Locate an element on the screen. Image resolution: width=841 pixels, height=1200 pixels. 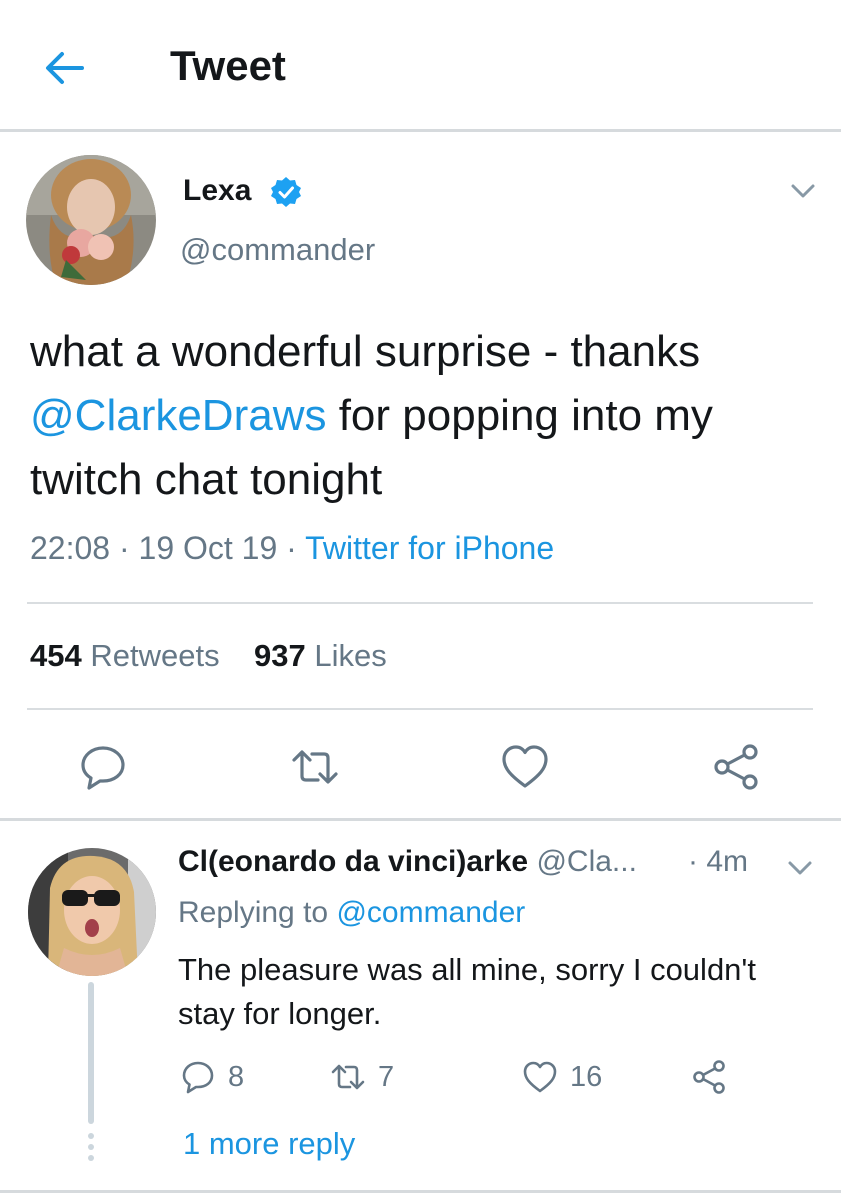
reply-author-name: Cl(eonardo da vinci)arke is located at coordinates (353, 861).